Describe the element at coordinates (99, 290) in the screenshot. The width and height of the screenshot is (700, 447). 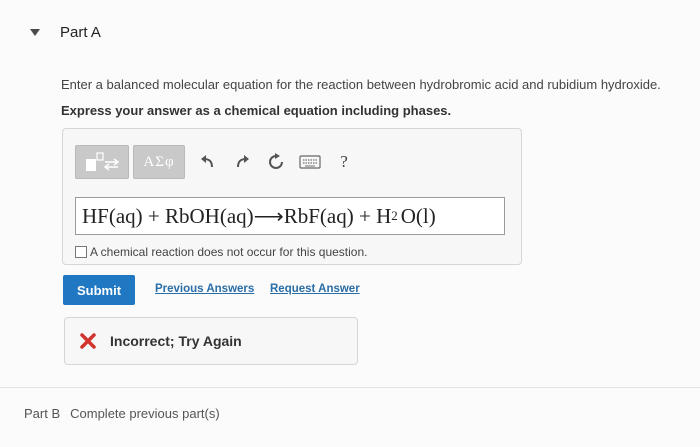
I see `submit-button: Submit` at that location.